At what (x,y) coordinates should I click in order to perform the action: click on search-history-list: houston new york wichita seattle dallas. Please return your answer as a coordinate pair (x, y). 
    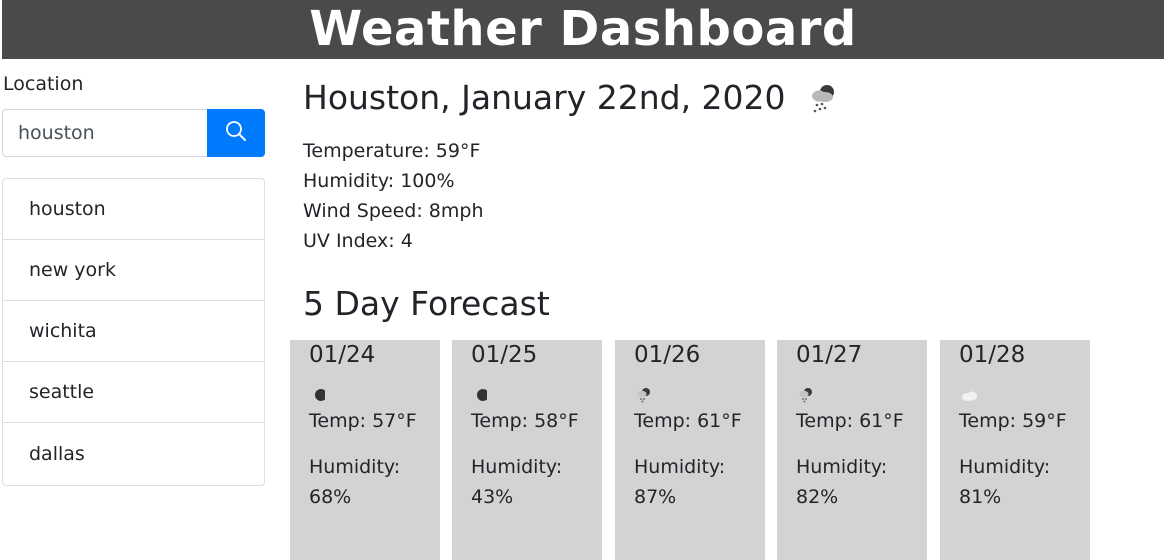
    Looking at the image, I should click on (133, 332).